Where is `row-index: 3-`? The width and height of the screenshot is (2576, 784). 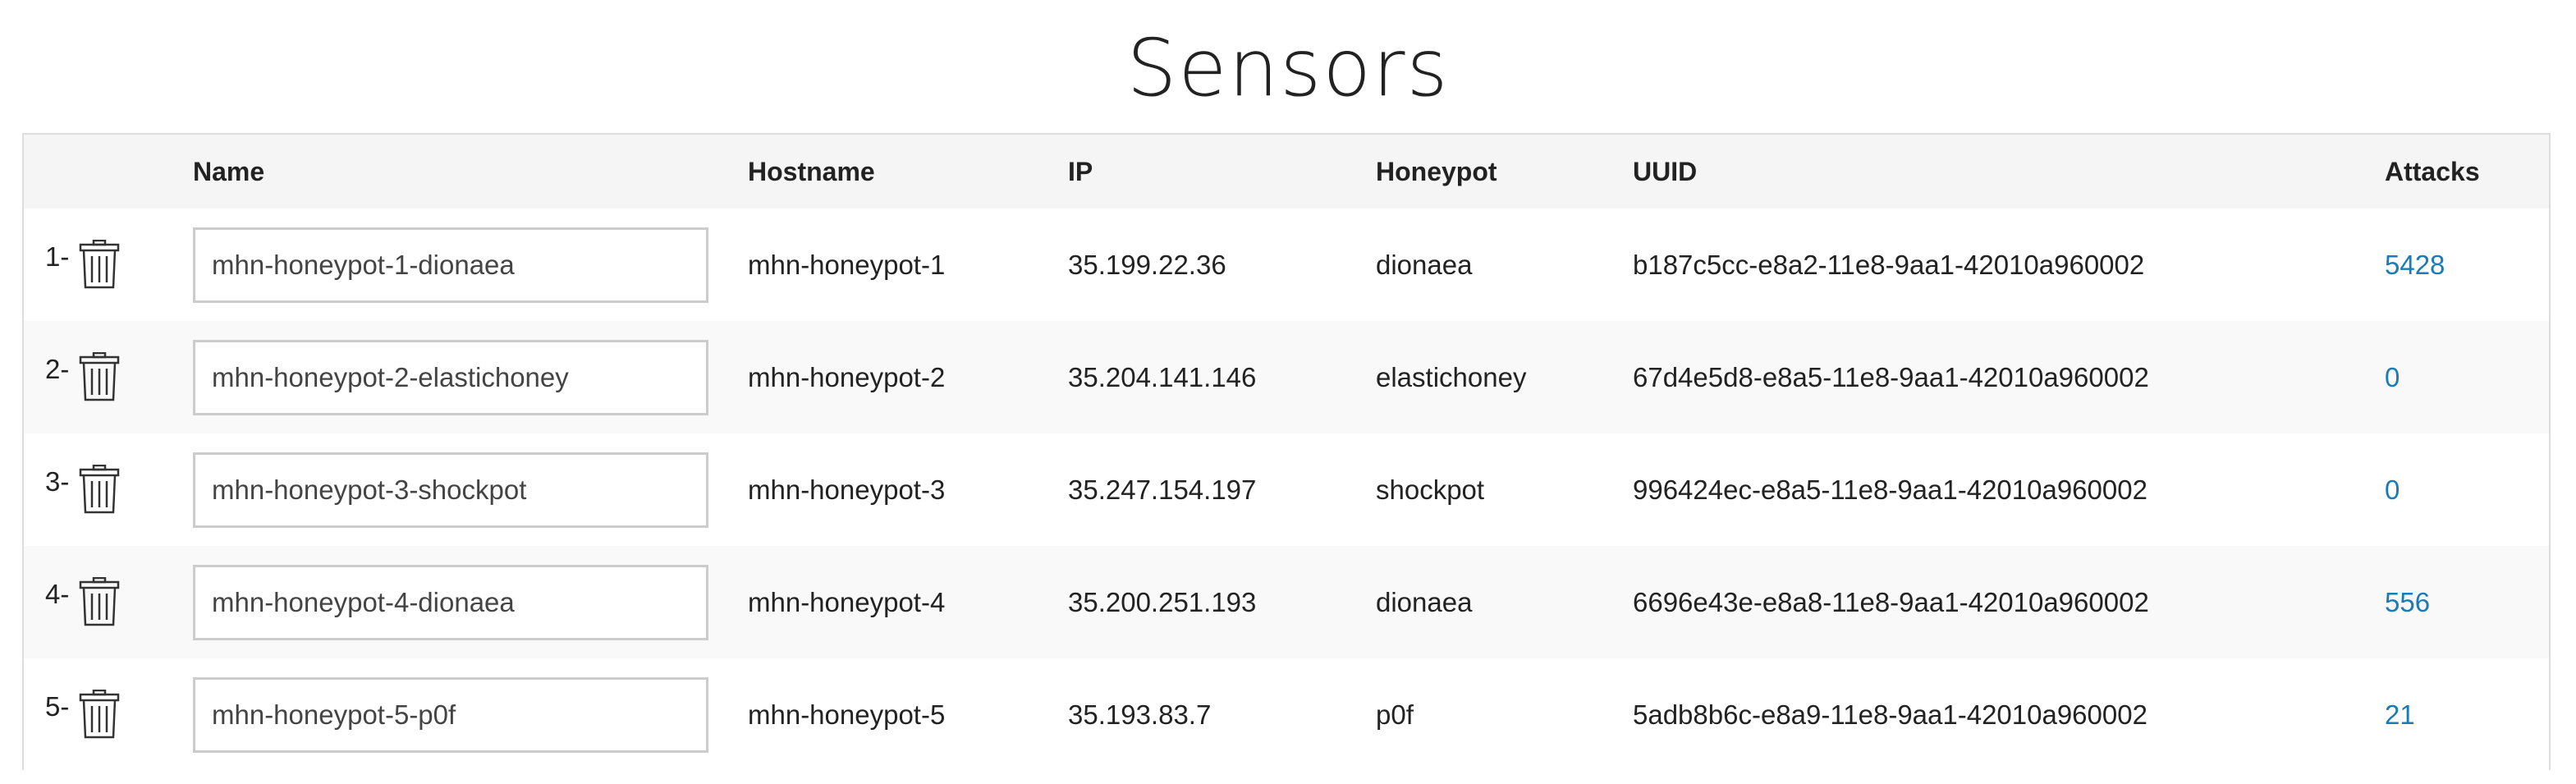
row-index: 3- is located at coordinates (58, 481).